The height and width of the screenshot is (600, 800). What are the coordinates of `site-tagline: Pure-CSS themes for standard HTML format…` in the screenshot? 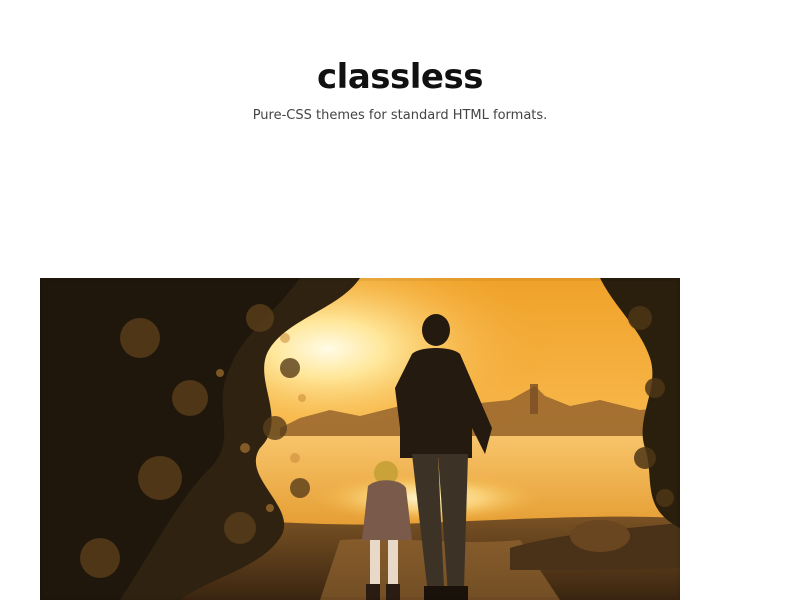 It's located at (400, 115).